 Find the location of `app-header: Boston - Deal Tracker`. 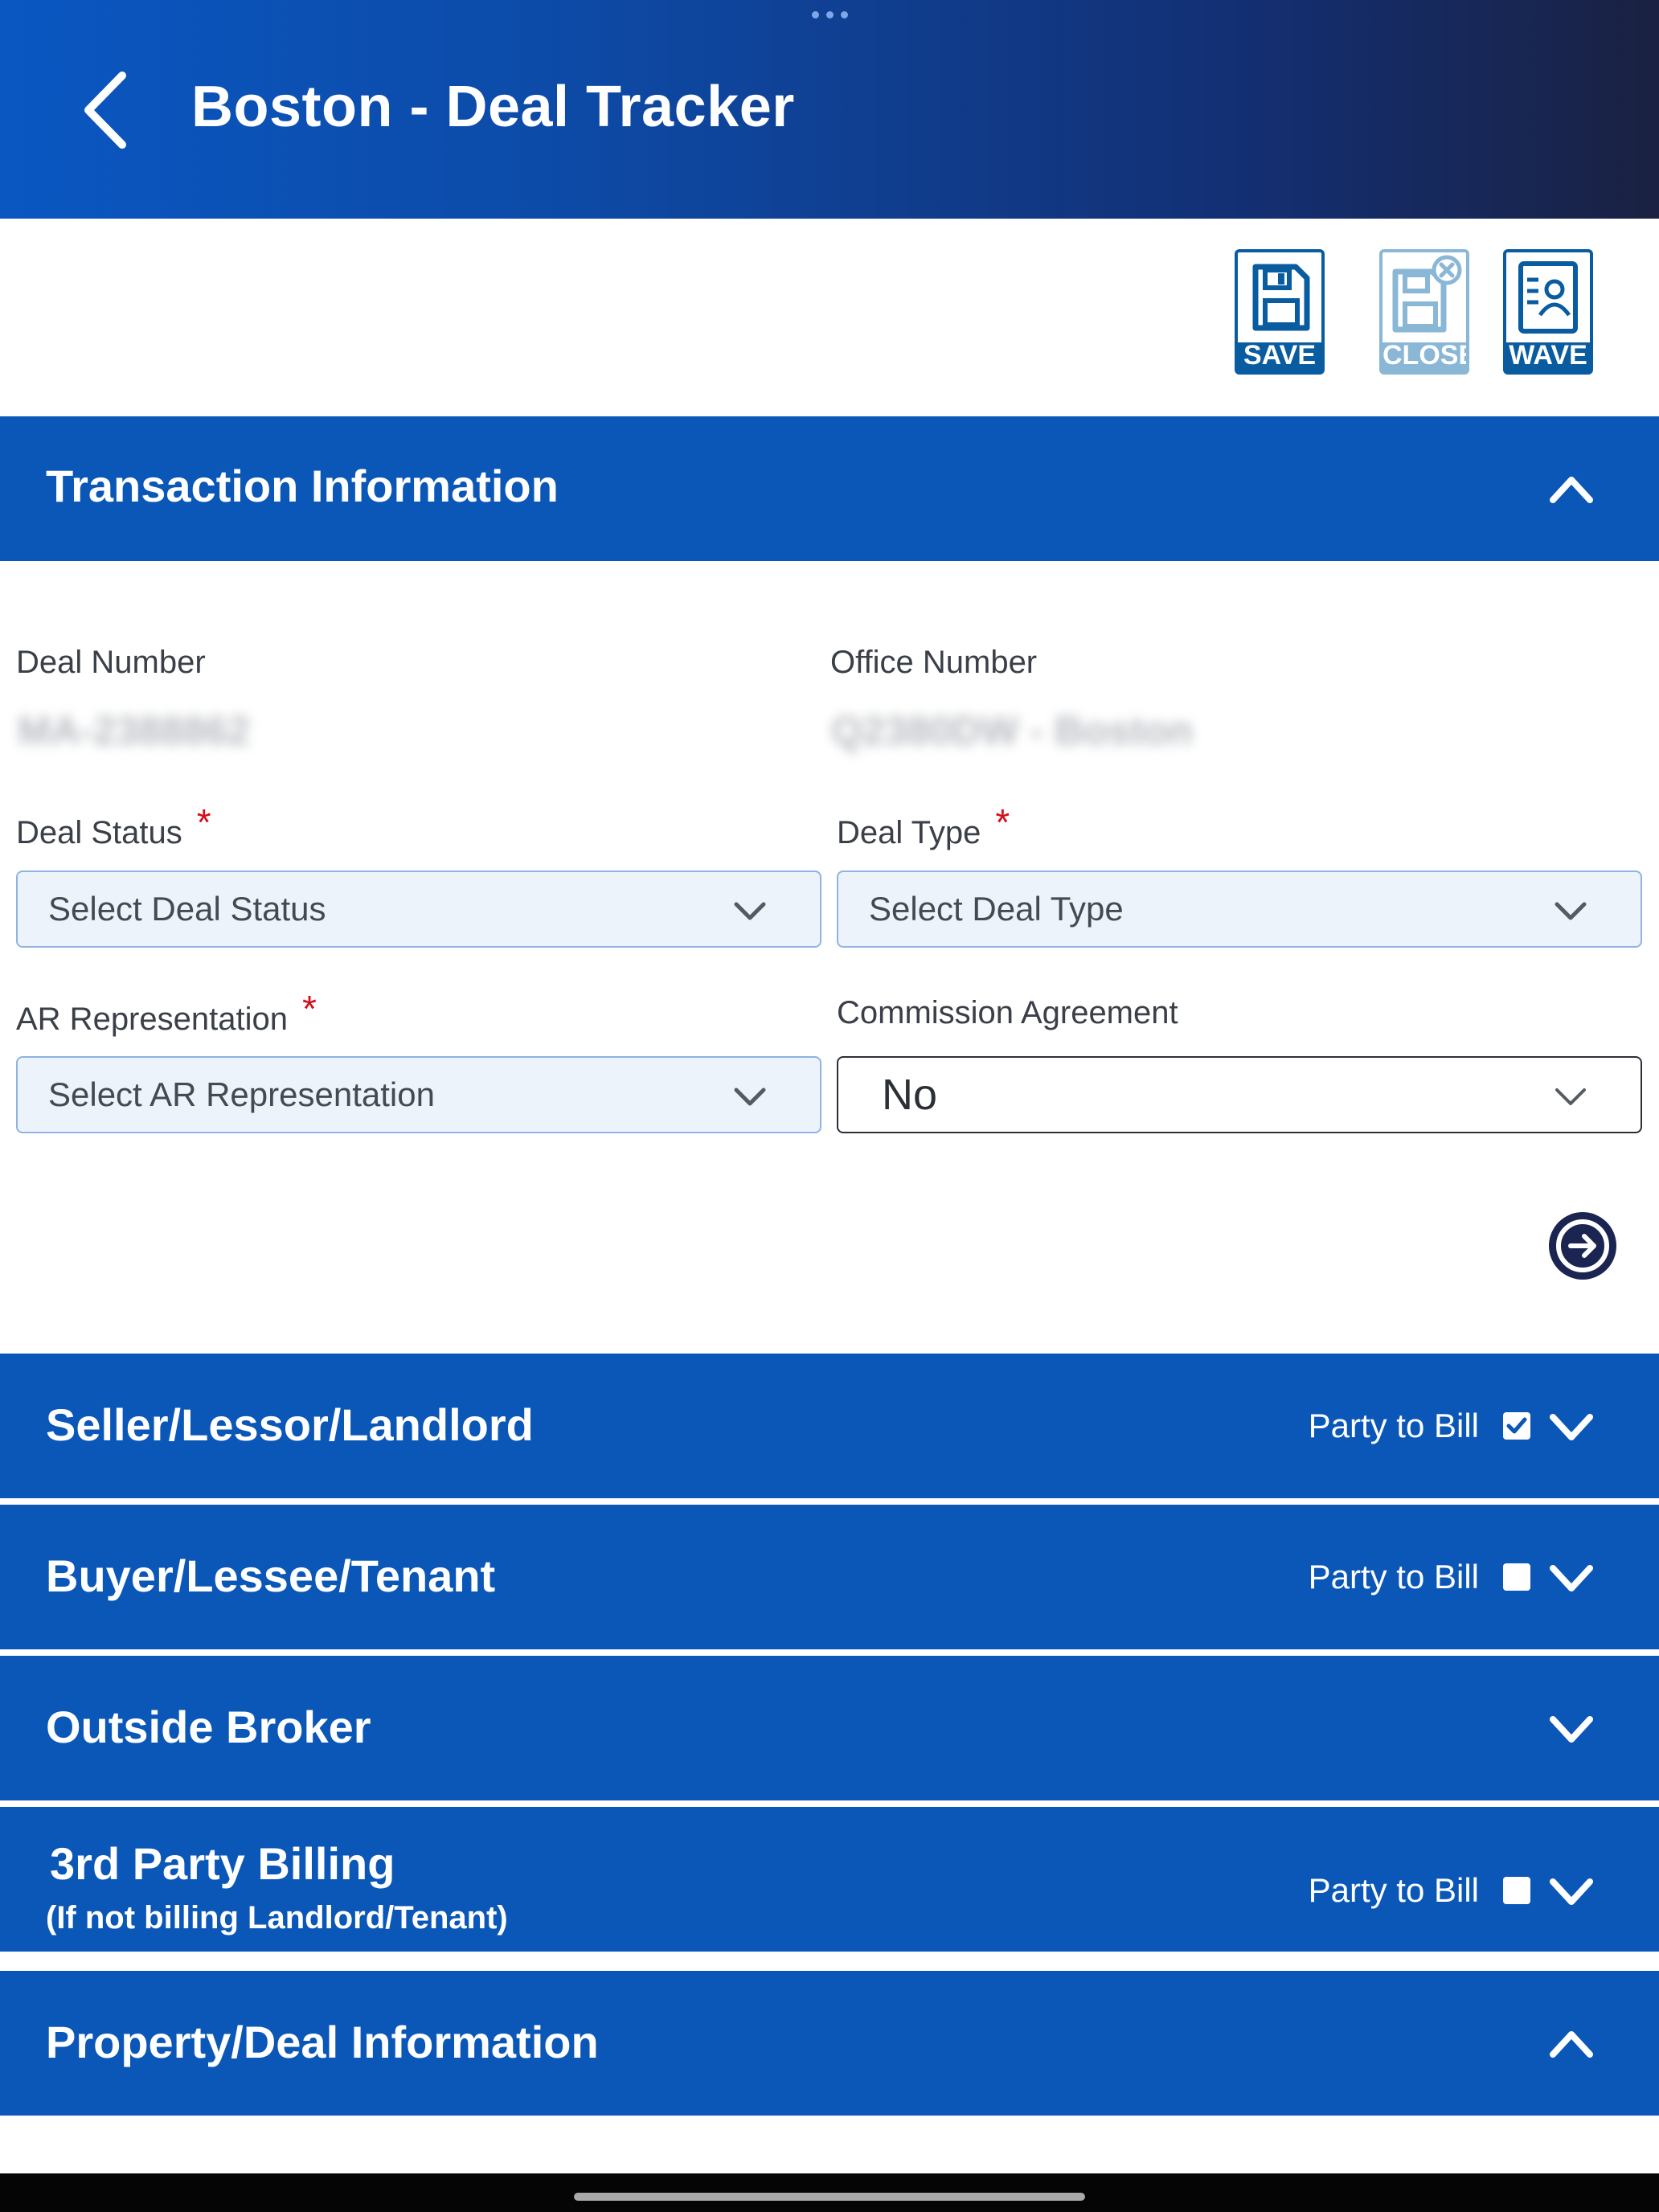

app-header: Boston - Deal Tracker is located at coordinates (829, 109).